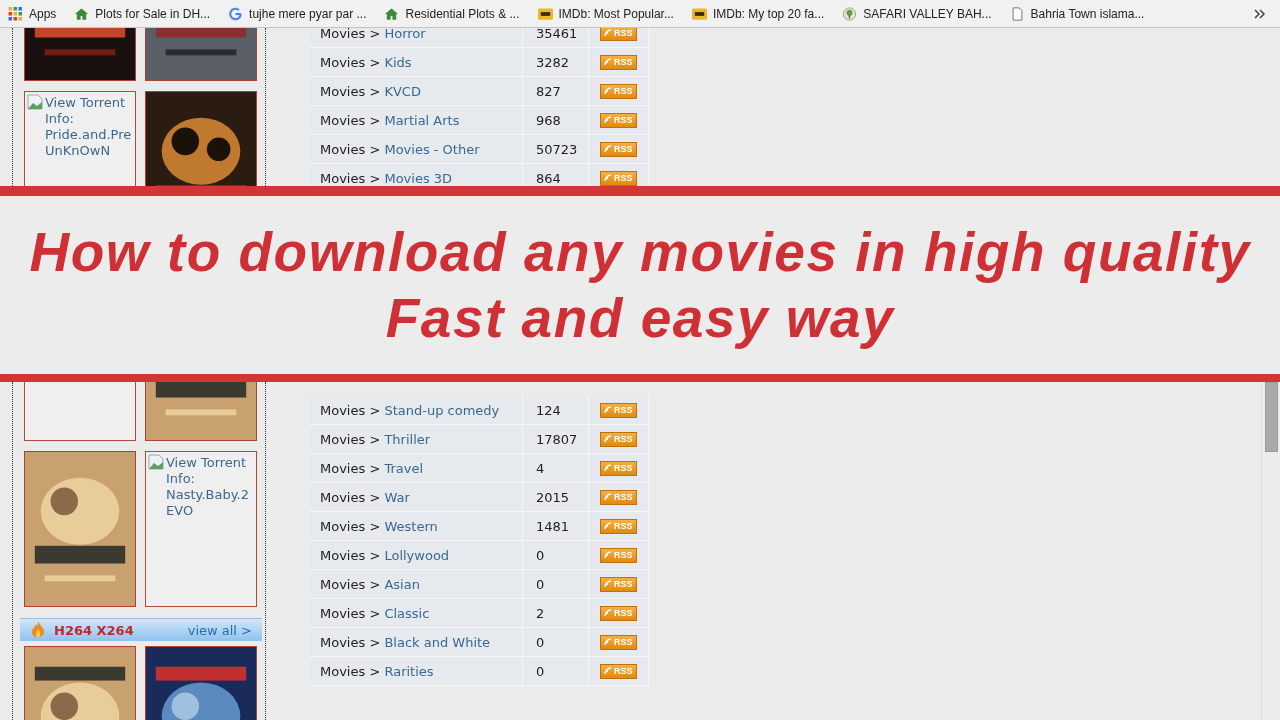 The height and width of the screenshot is (720, 1280). Describe the element at coordinates (411, 526) in the screenshot. I see `category-link: Western` at that location.